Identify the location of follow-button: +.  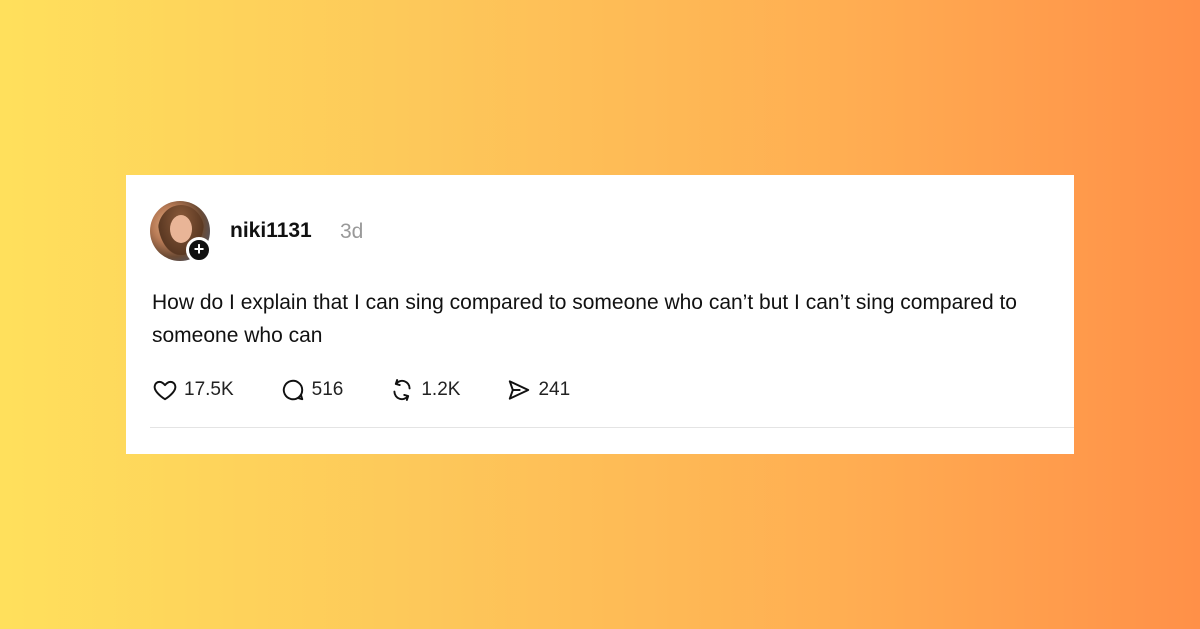
(199, 250).